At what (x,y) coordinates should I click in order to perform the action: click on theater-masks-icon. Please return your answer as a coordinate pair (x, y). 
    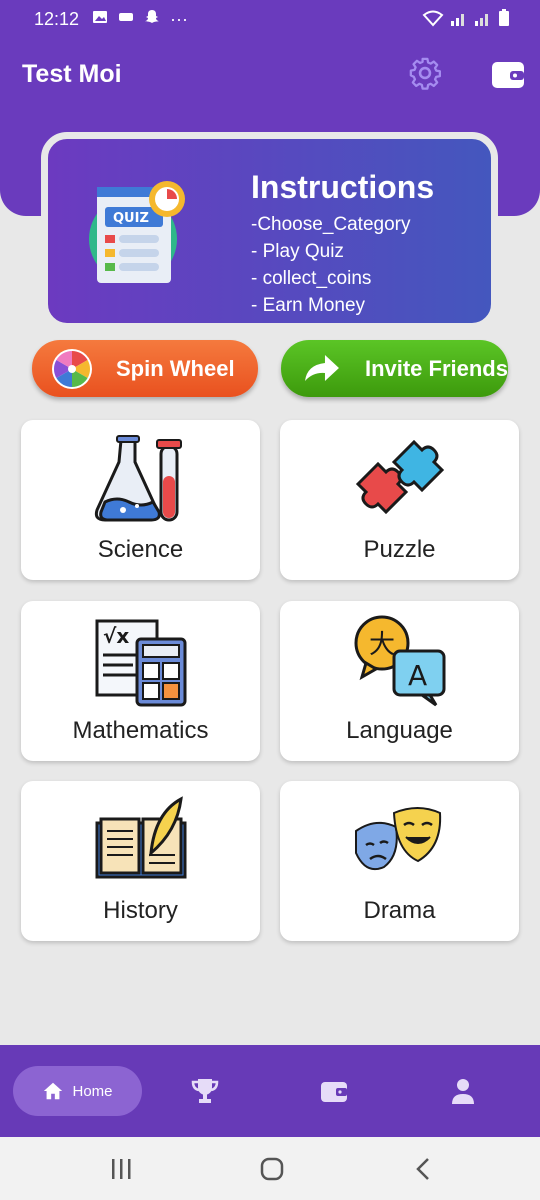
    Looking at the image, I should click on (398, 839).